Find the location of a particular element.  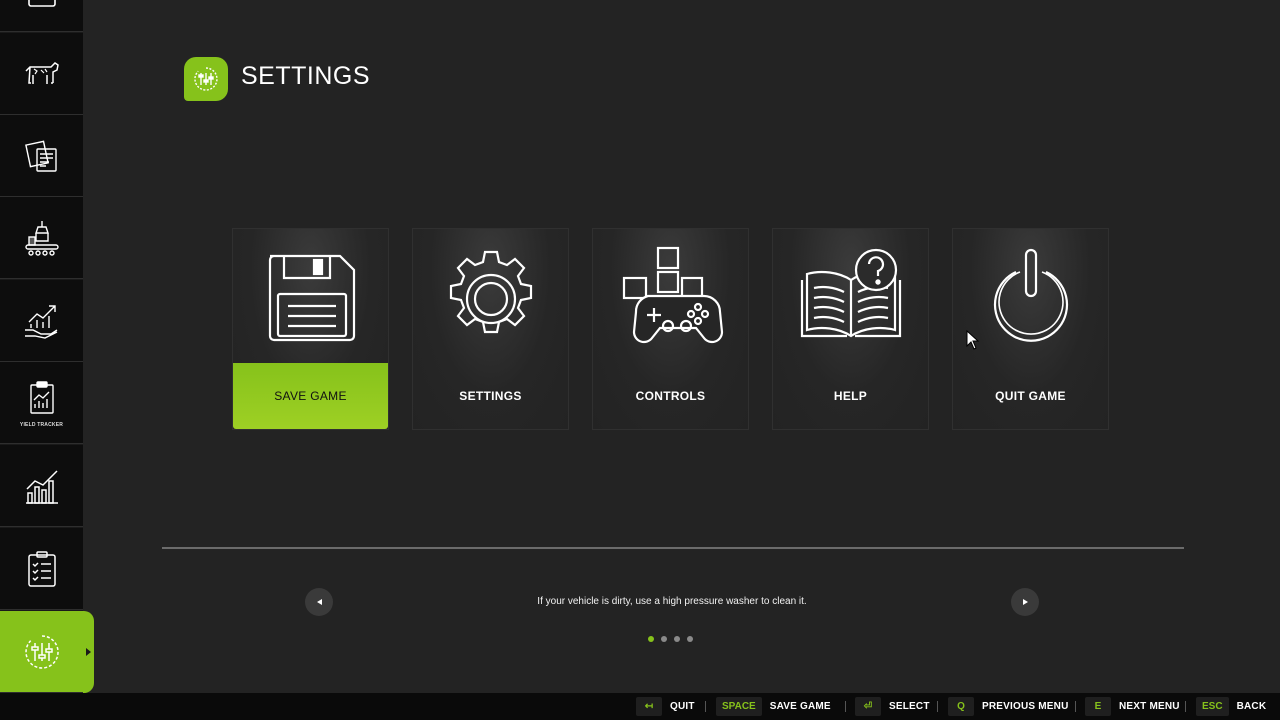

production-icon is located at coordinates (41, 238).